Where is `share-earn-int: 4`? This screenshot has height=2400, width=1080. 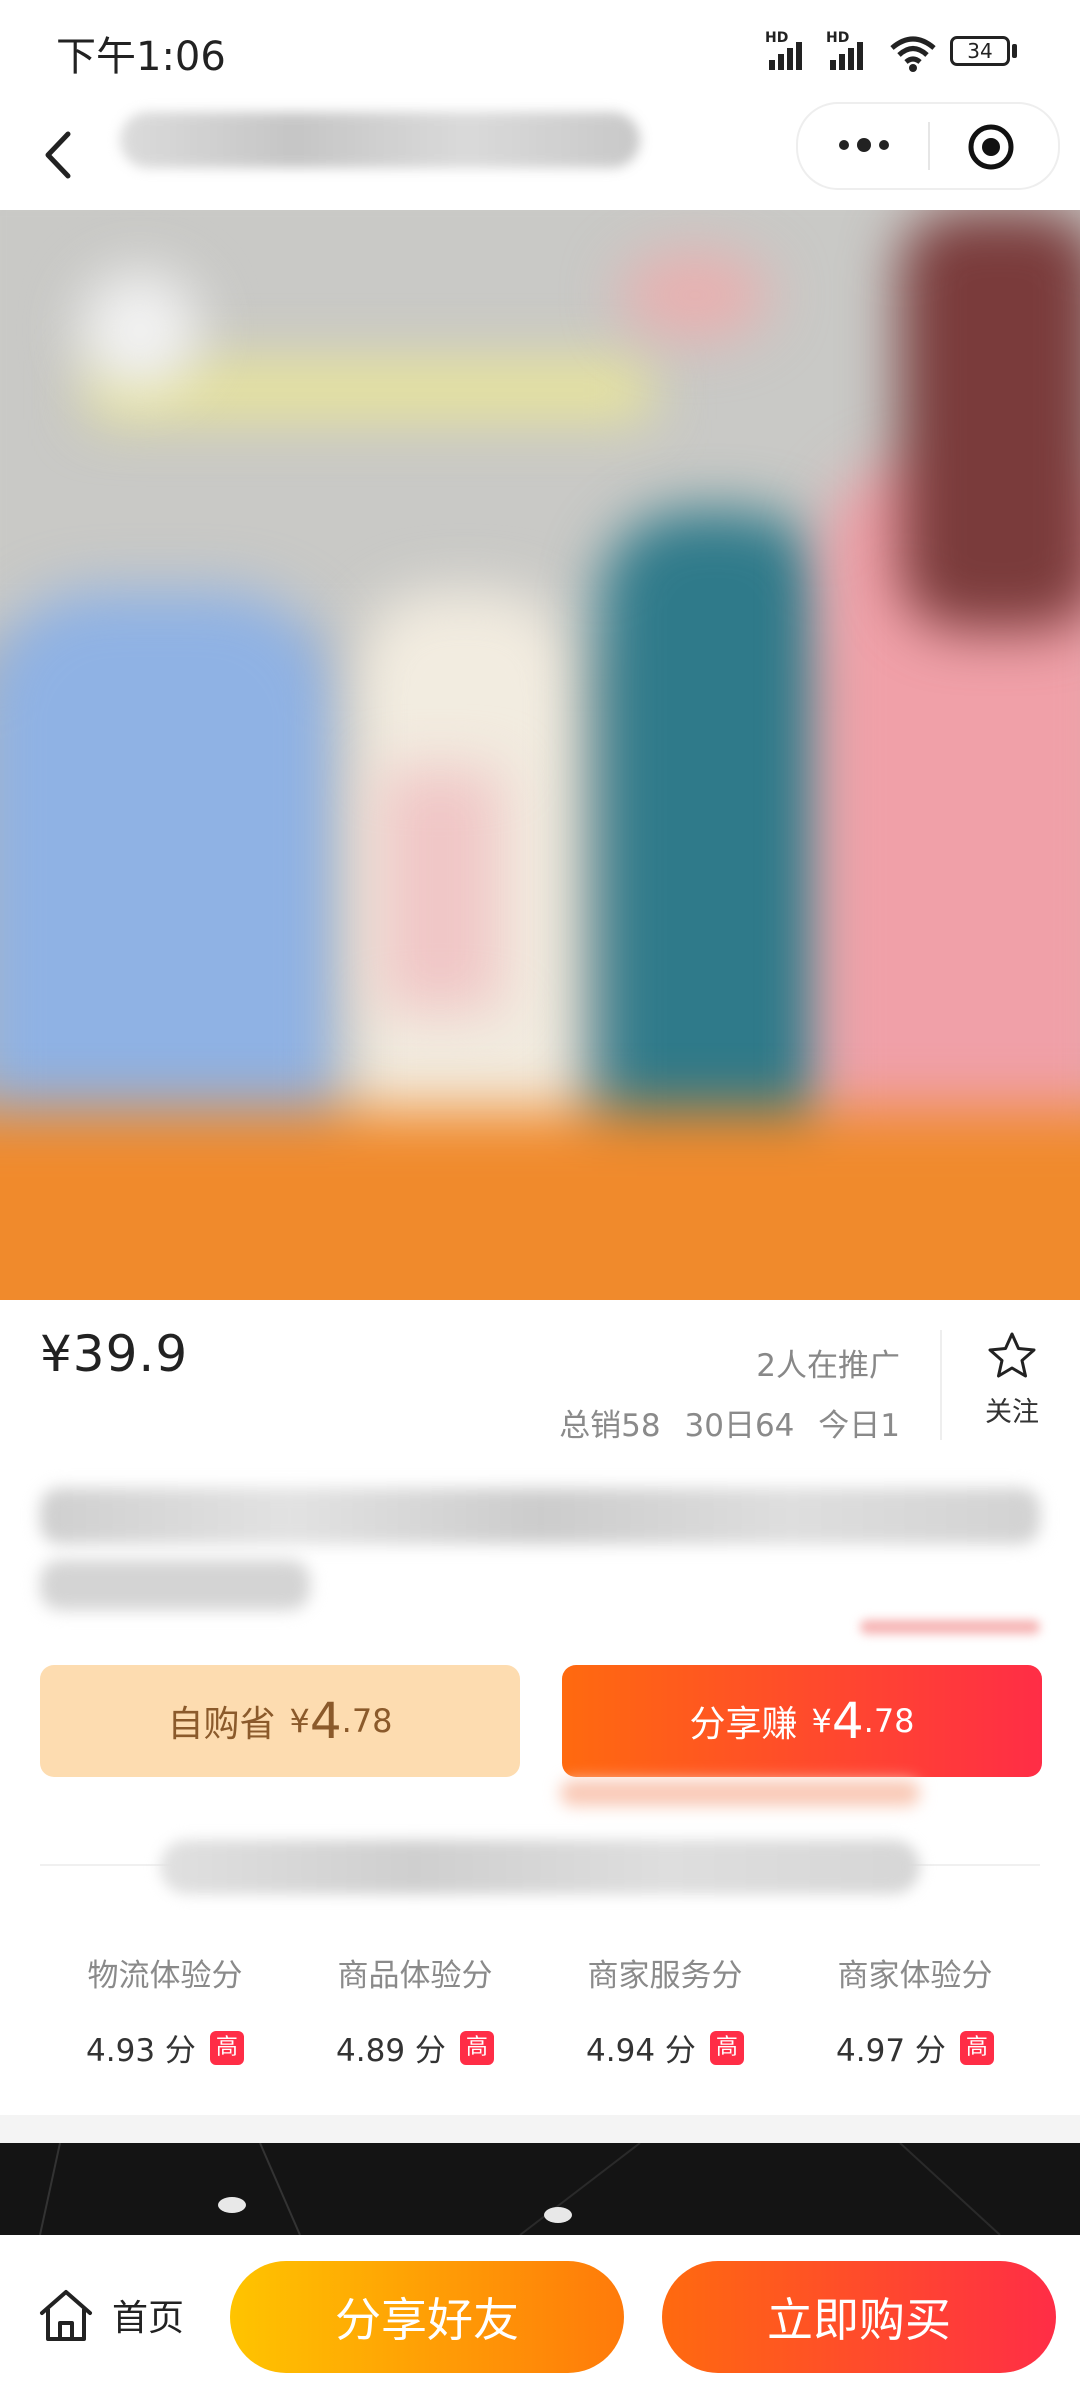 share-earn-int: 4 is located at coordinates (847, 1721).